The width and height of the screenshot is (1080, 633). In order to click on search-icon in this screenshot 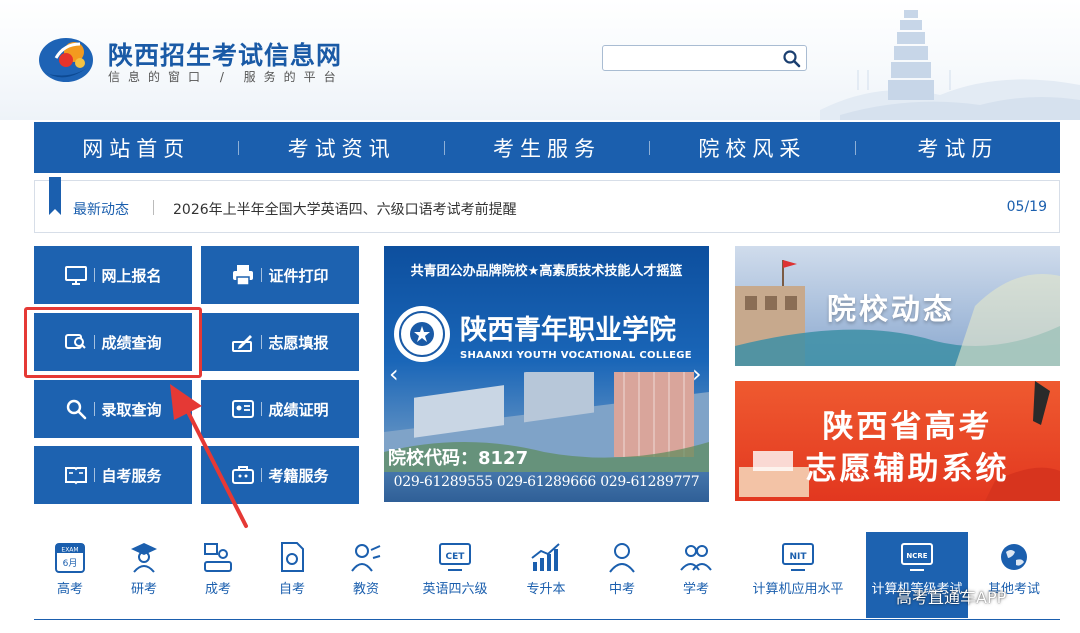, I will do `click(792, 59)`.